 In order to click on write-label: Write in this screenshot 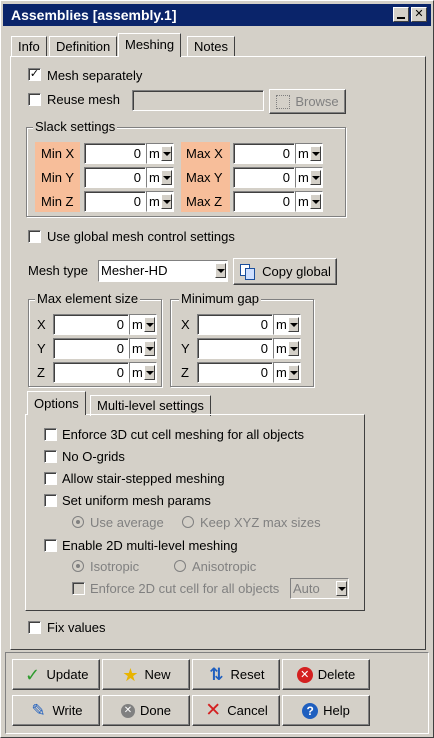, I will do `click(67, 710)`.